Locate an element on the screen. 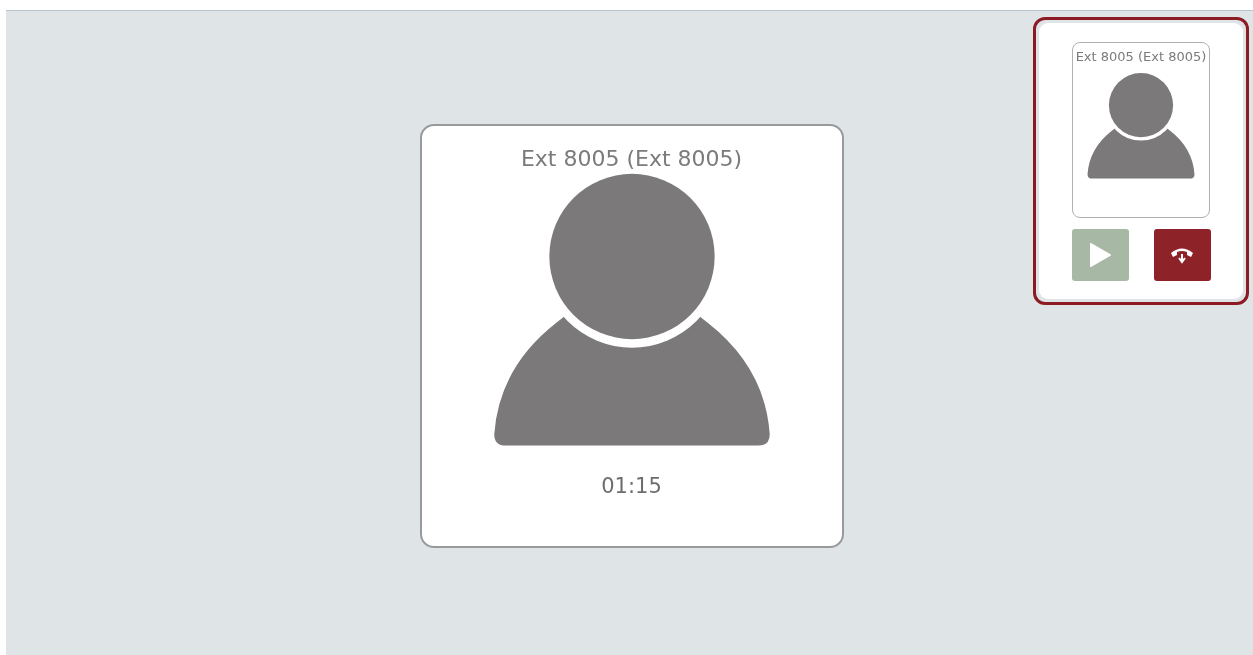 The width and height of the screenshot is (1253, 655). play-icon is located at coordinates (1100, 255).